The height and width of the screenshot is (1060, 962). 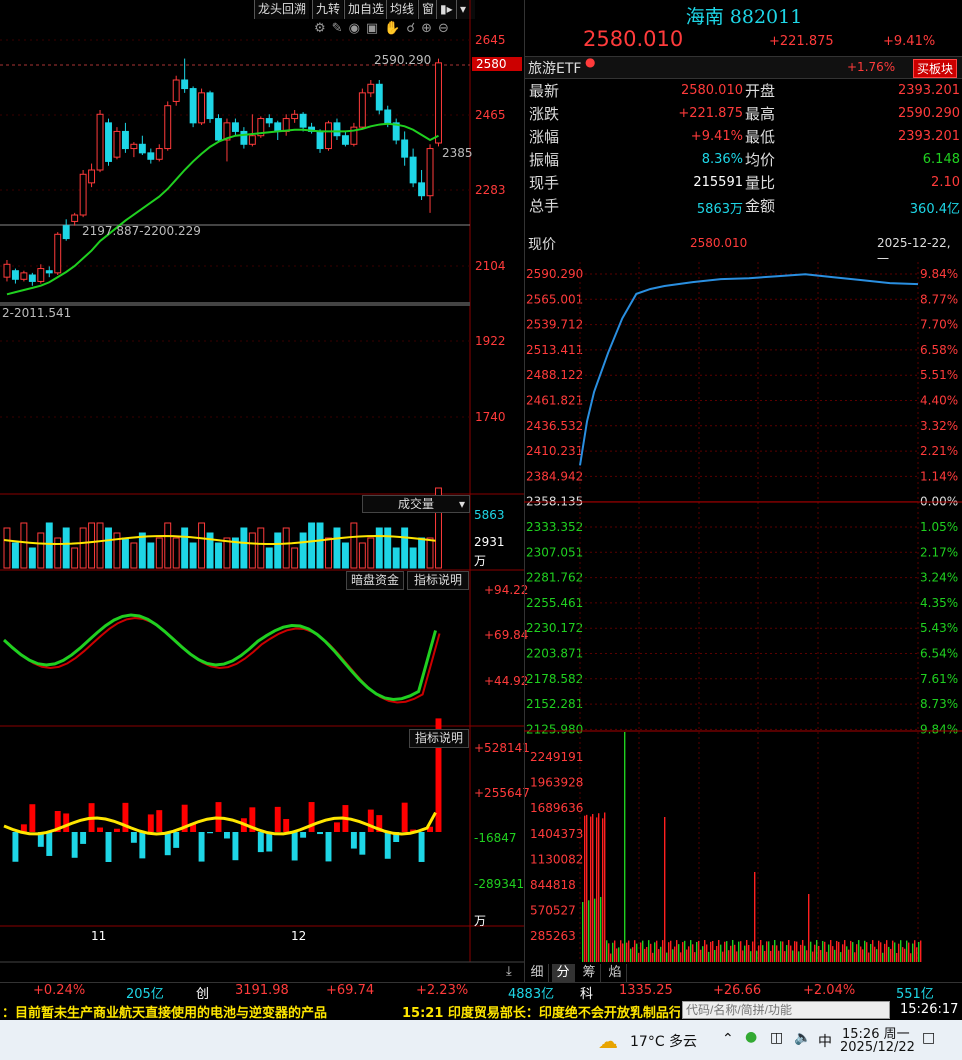 I want to click on quote-row-label: 涨跌, so click(x=544, y=114).